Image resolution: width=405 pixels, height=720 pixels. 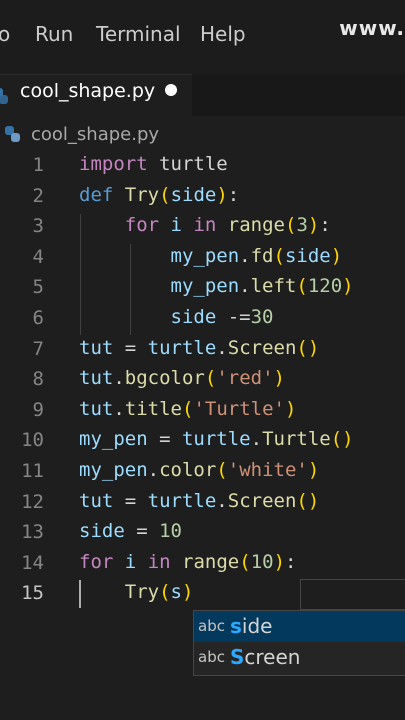 What do you see at coordinates (211, 626) in the screenshot?
I see `text-kind-icon: abc` at bounding box center [211, 626].